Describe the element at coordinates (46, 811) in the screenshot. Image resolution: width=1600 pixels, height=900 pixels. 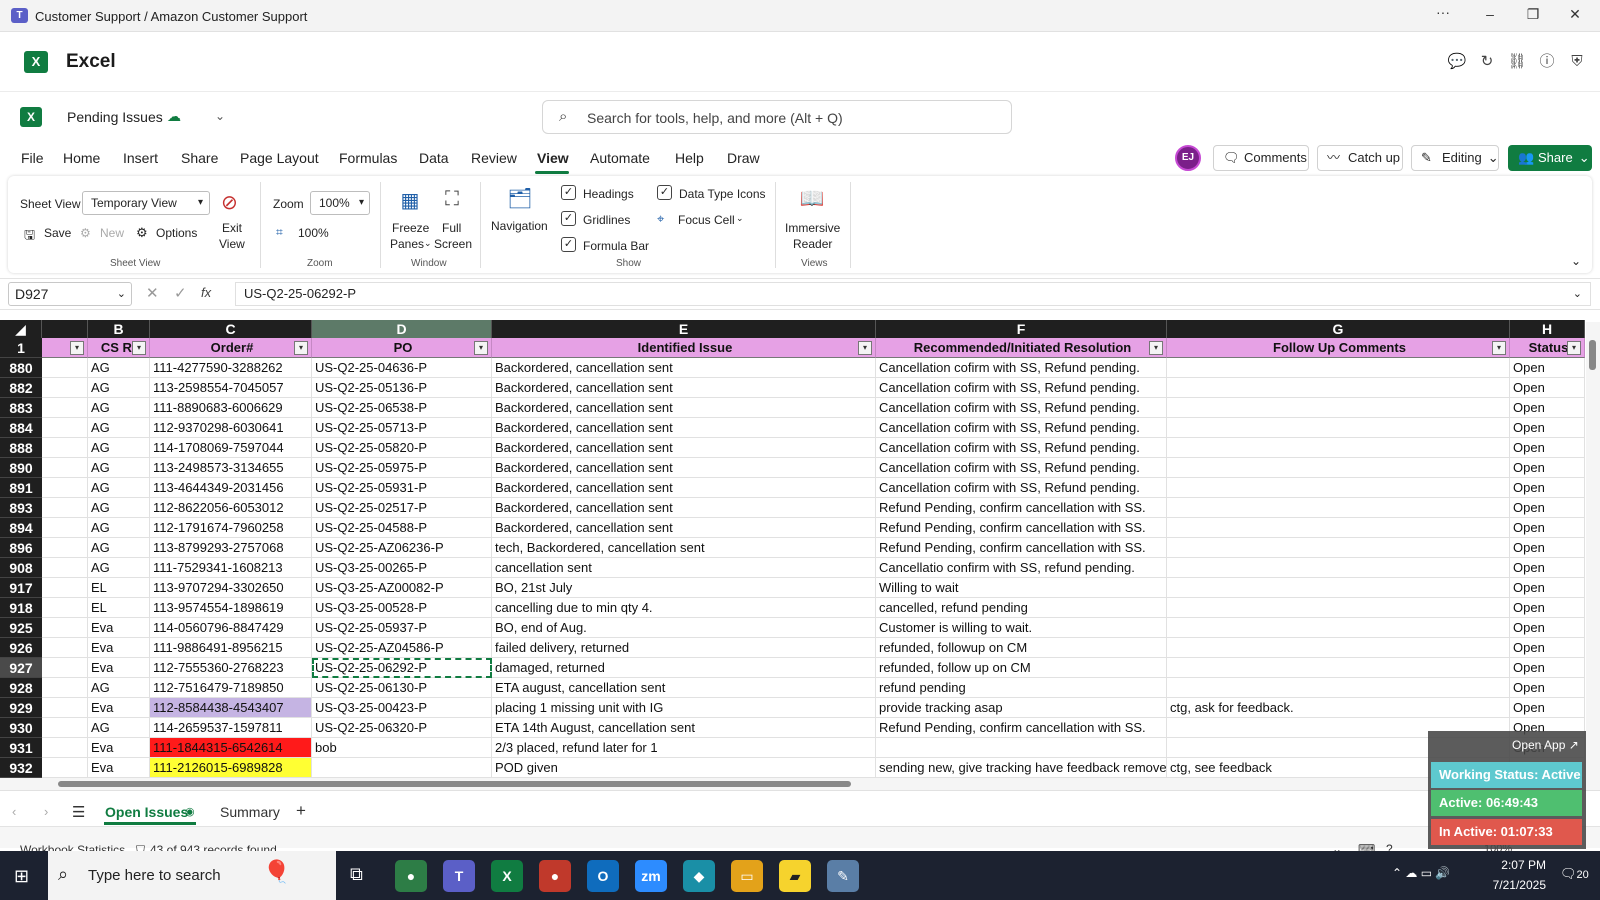
I see `next-sheet-icon: ›` at that location.